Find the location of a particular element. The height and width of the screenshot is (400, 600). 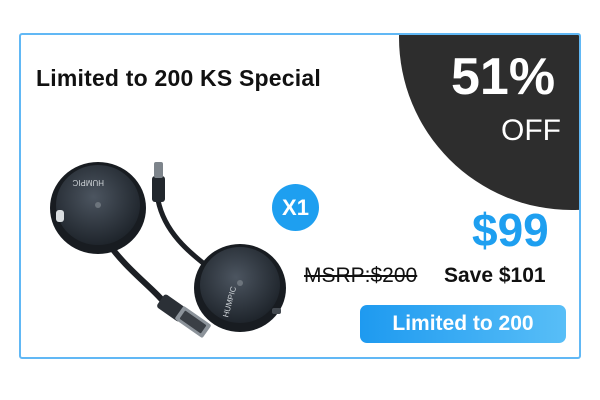

usb-c-plug-icon is located at coordinates (158, 182).